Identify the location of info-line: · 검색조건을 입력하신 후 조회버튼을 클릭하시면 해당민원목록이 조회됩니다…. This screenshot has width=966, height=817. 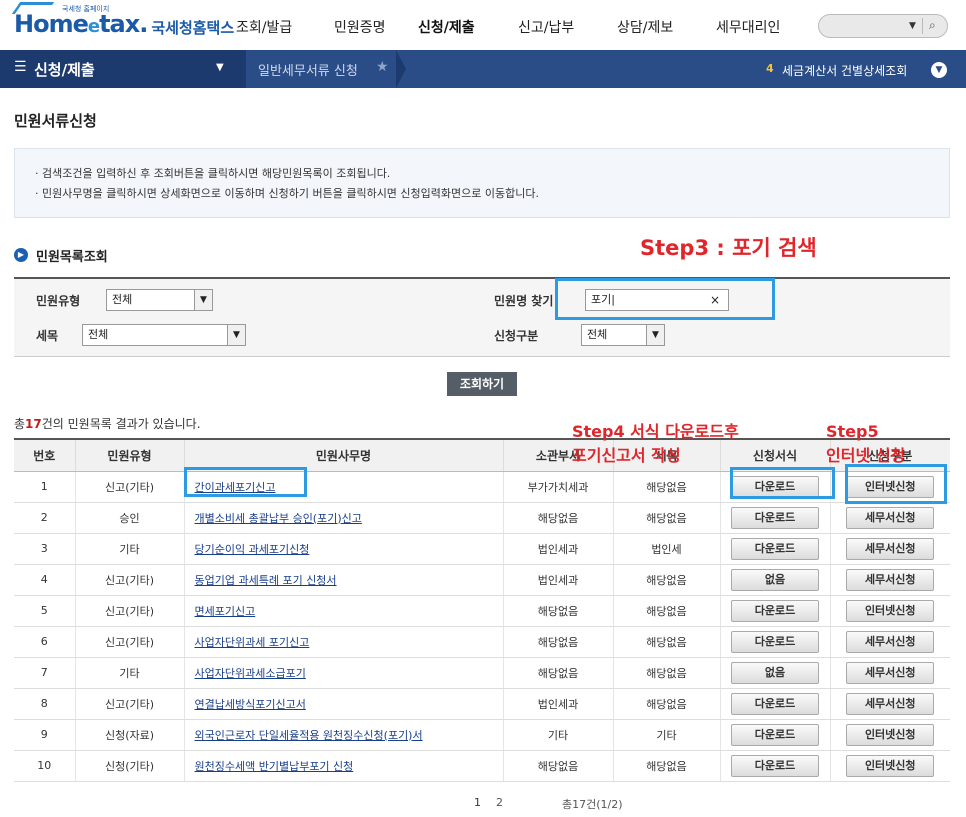
(213, 173).